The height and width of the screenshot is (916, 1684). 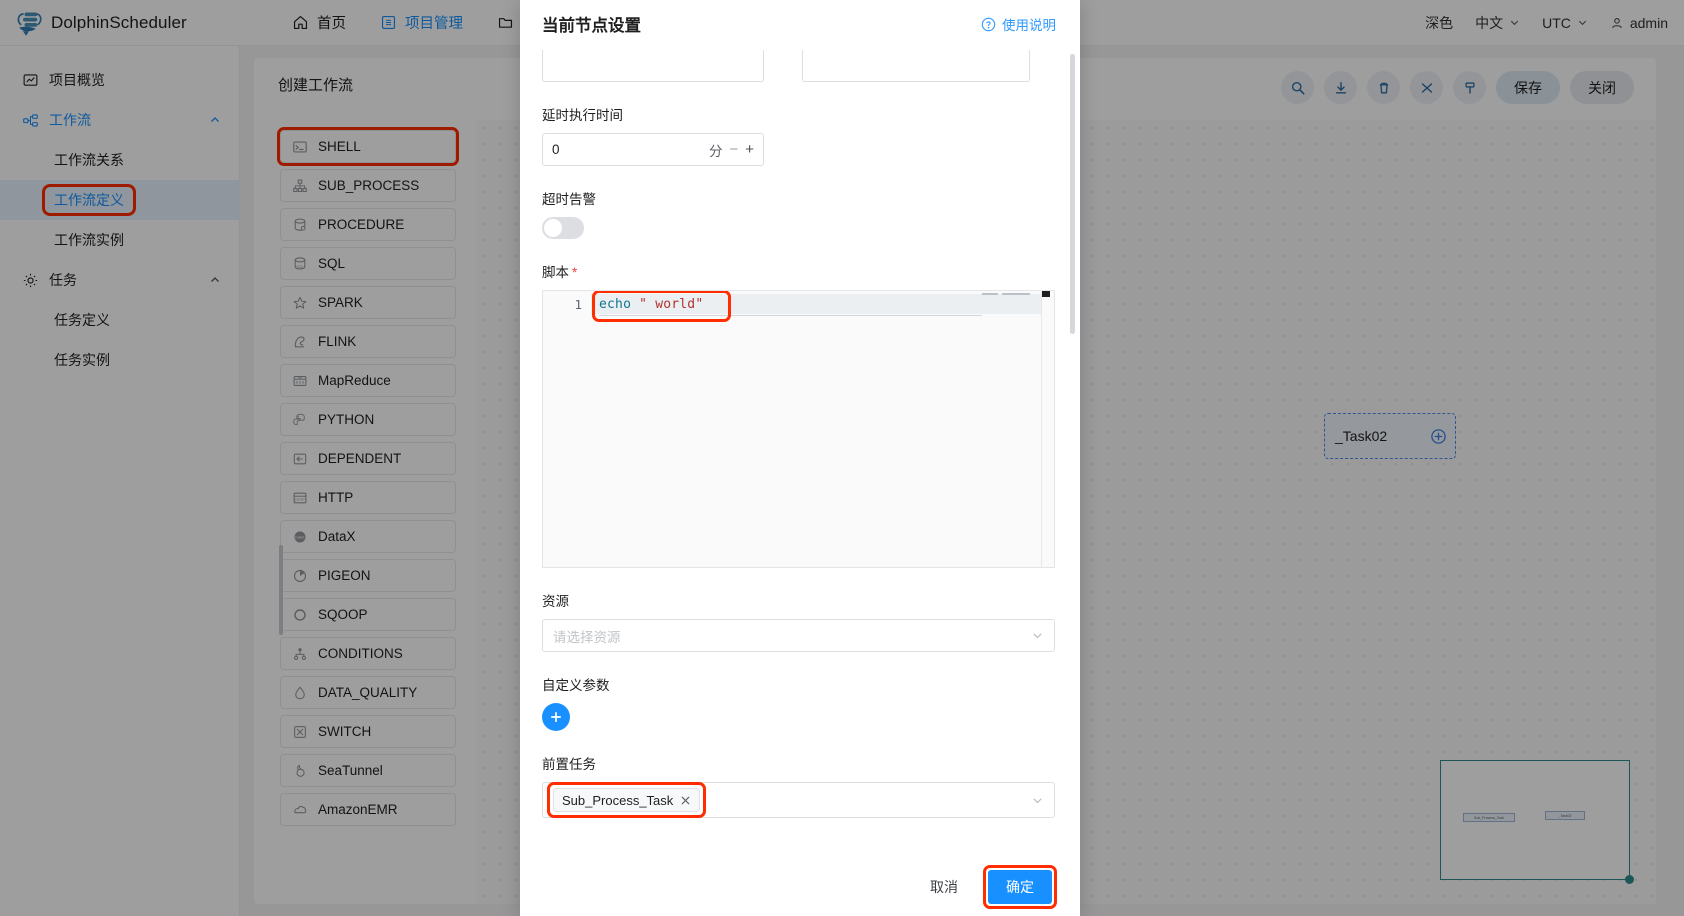 I want to click on question-circle-icon, so click(x=988, y=24).